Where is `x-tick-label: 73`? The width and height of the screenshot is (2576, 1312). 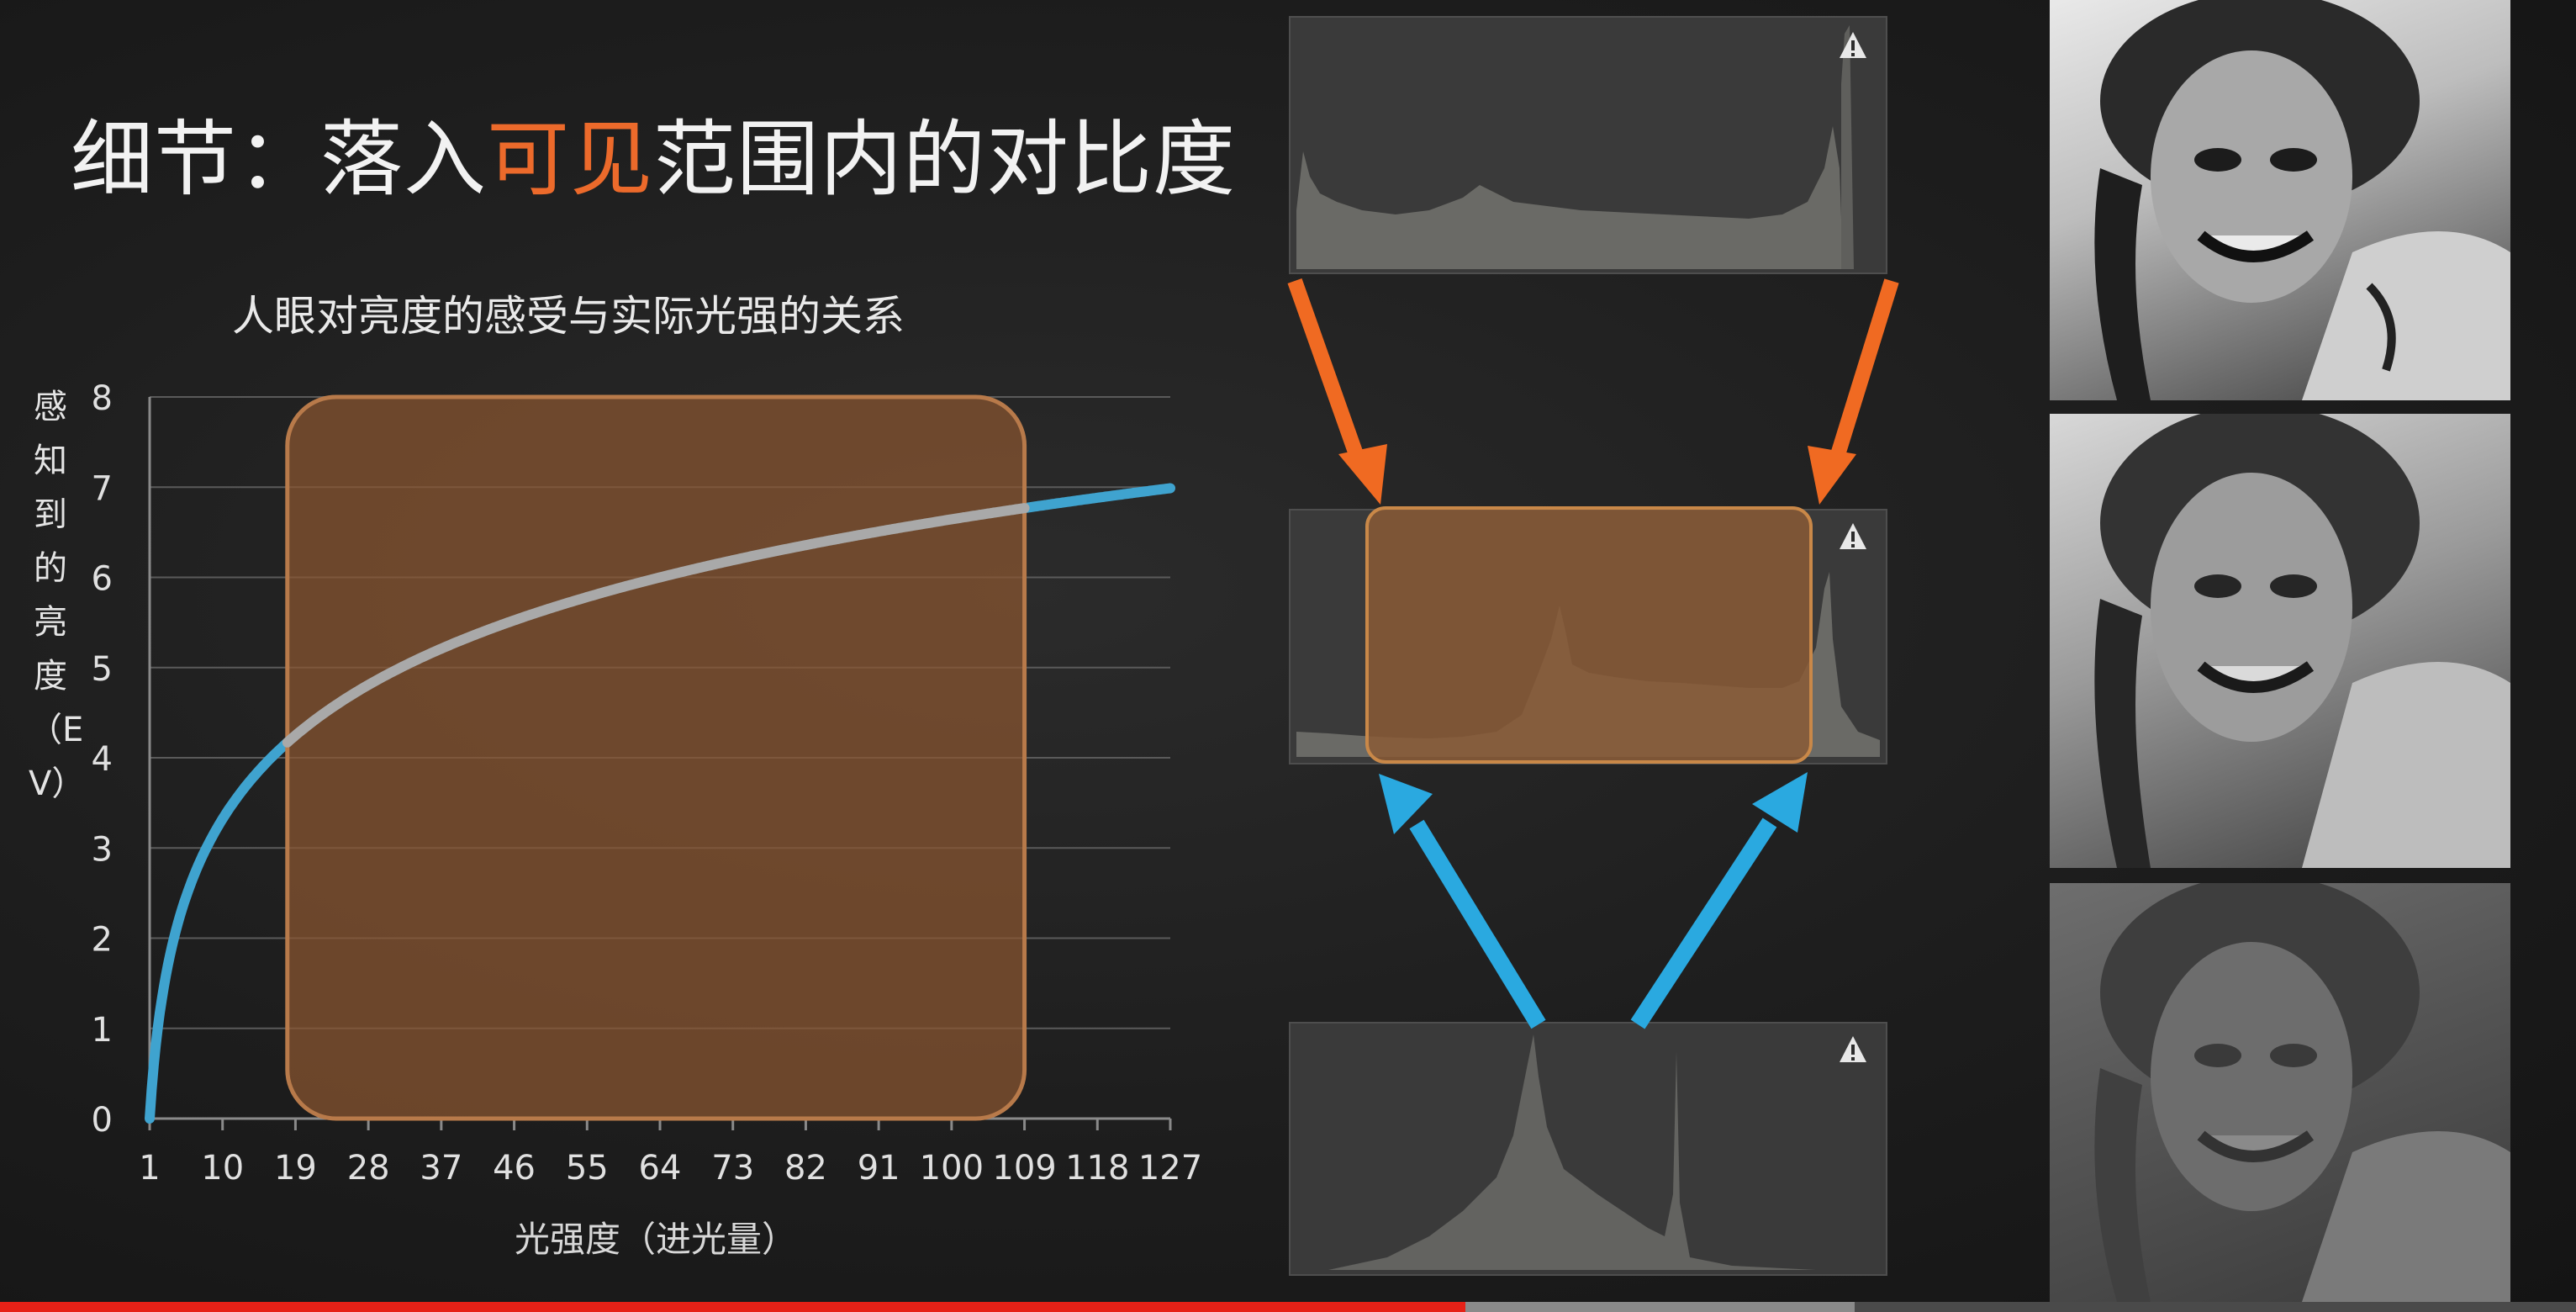
x-tick-label: 73 is located at coordinates (732, 1168).